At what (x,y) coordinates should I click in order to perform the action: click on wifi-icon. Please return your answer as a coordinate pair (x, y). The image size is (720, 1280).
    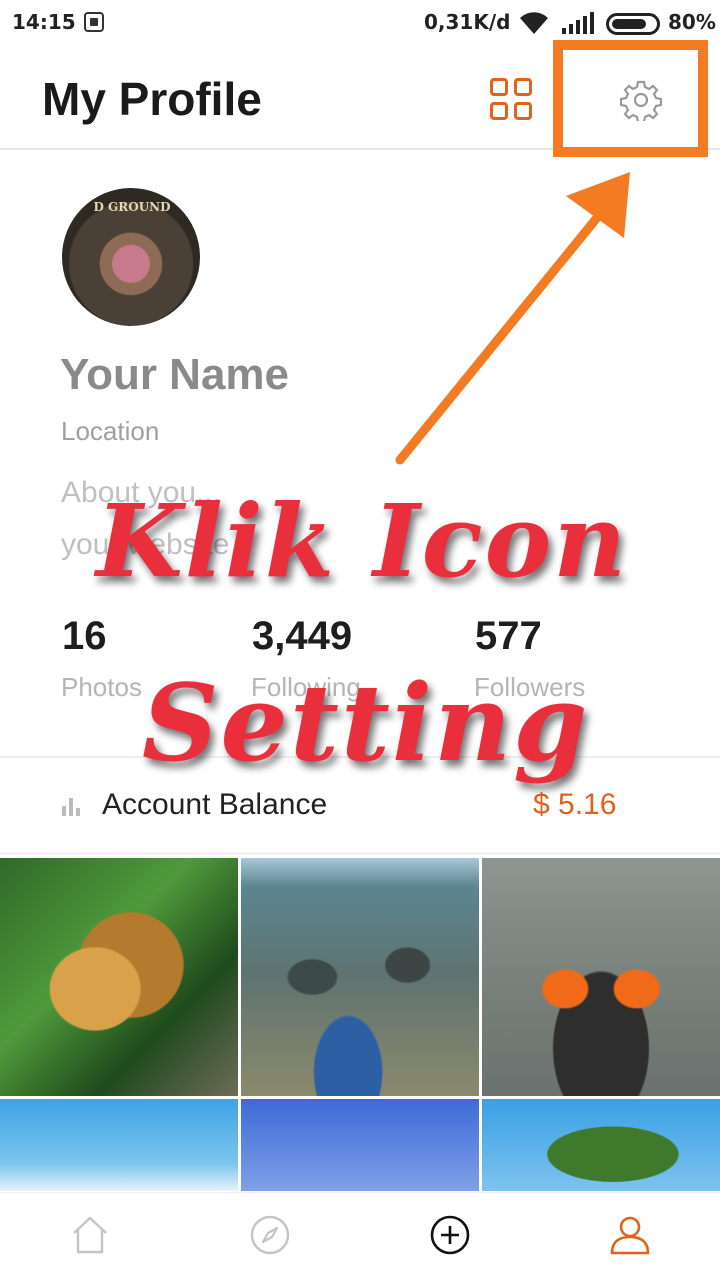
    Looking at the image, I should click on (534, 23).